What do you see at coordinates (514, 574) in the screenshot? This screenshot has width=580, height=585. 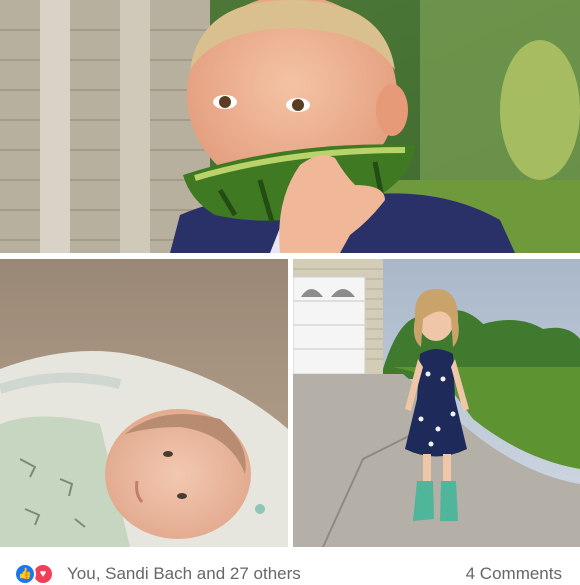 I see `comments-count: 4 Comments` at bounding box center [514, 574].